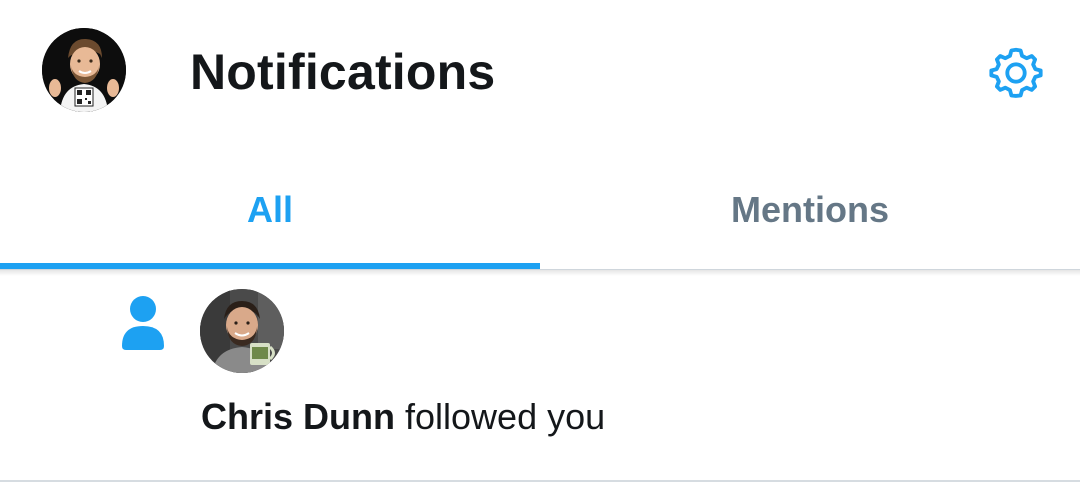 The height and width of the screenshot is (482, 1080). Describe the element at coordinates (500, 416) in the screenshot. I see `notification-action-text: followed you` at that location.